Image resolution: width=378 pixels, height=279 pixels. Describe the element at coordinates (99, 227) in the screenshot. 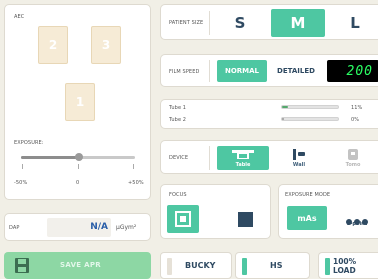

I see `dap-value: N/A` at that location.